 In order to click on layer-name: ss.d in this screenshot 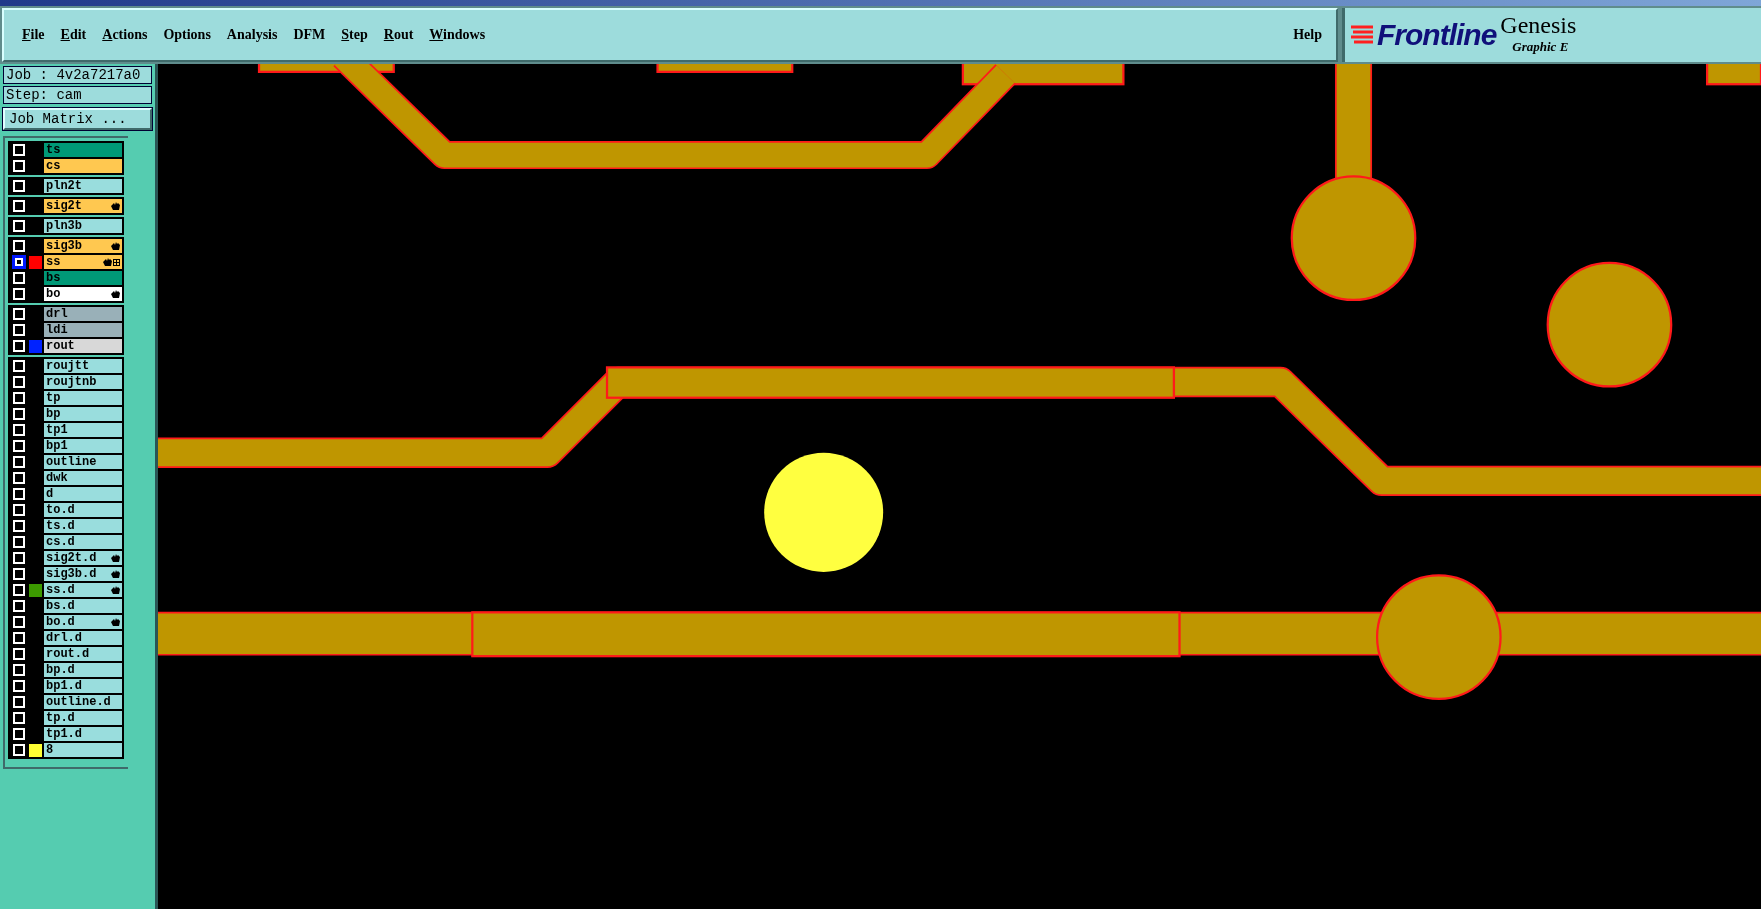, I will do `click(83, 590)`.